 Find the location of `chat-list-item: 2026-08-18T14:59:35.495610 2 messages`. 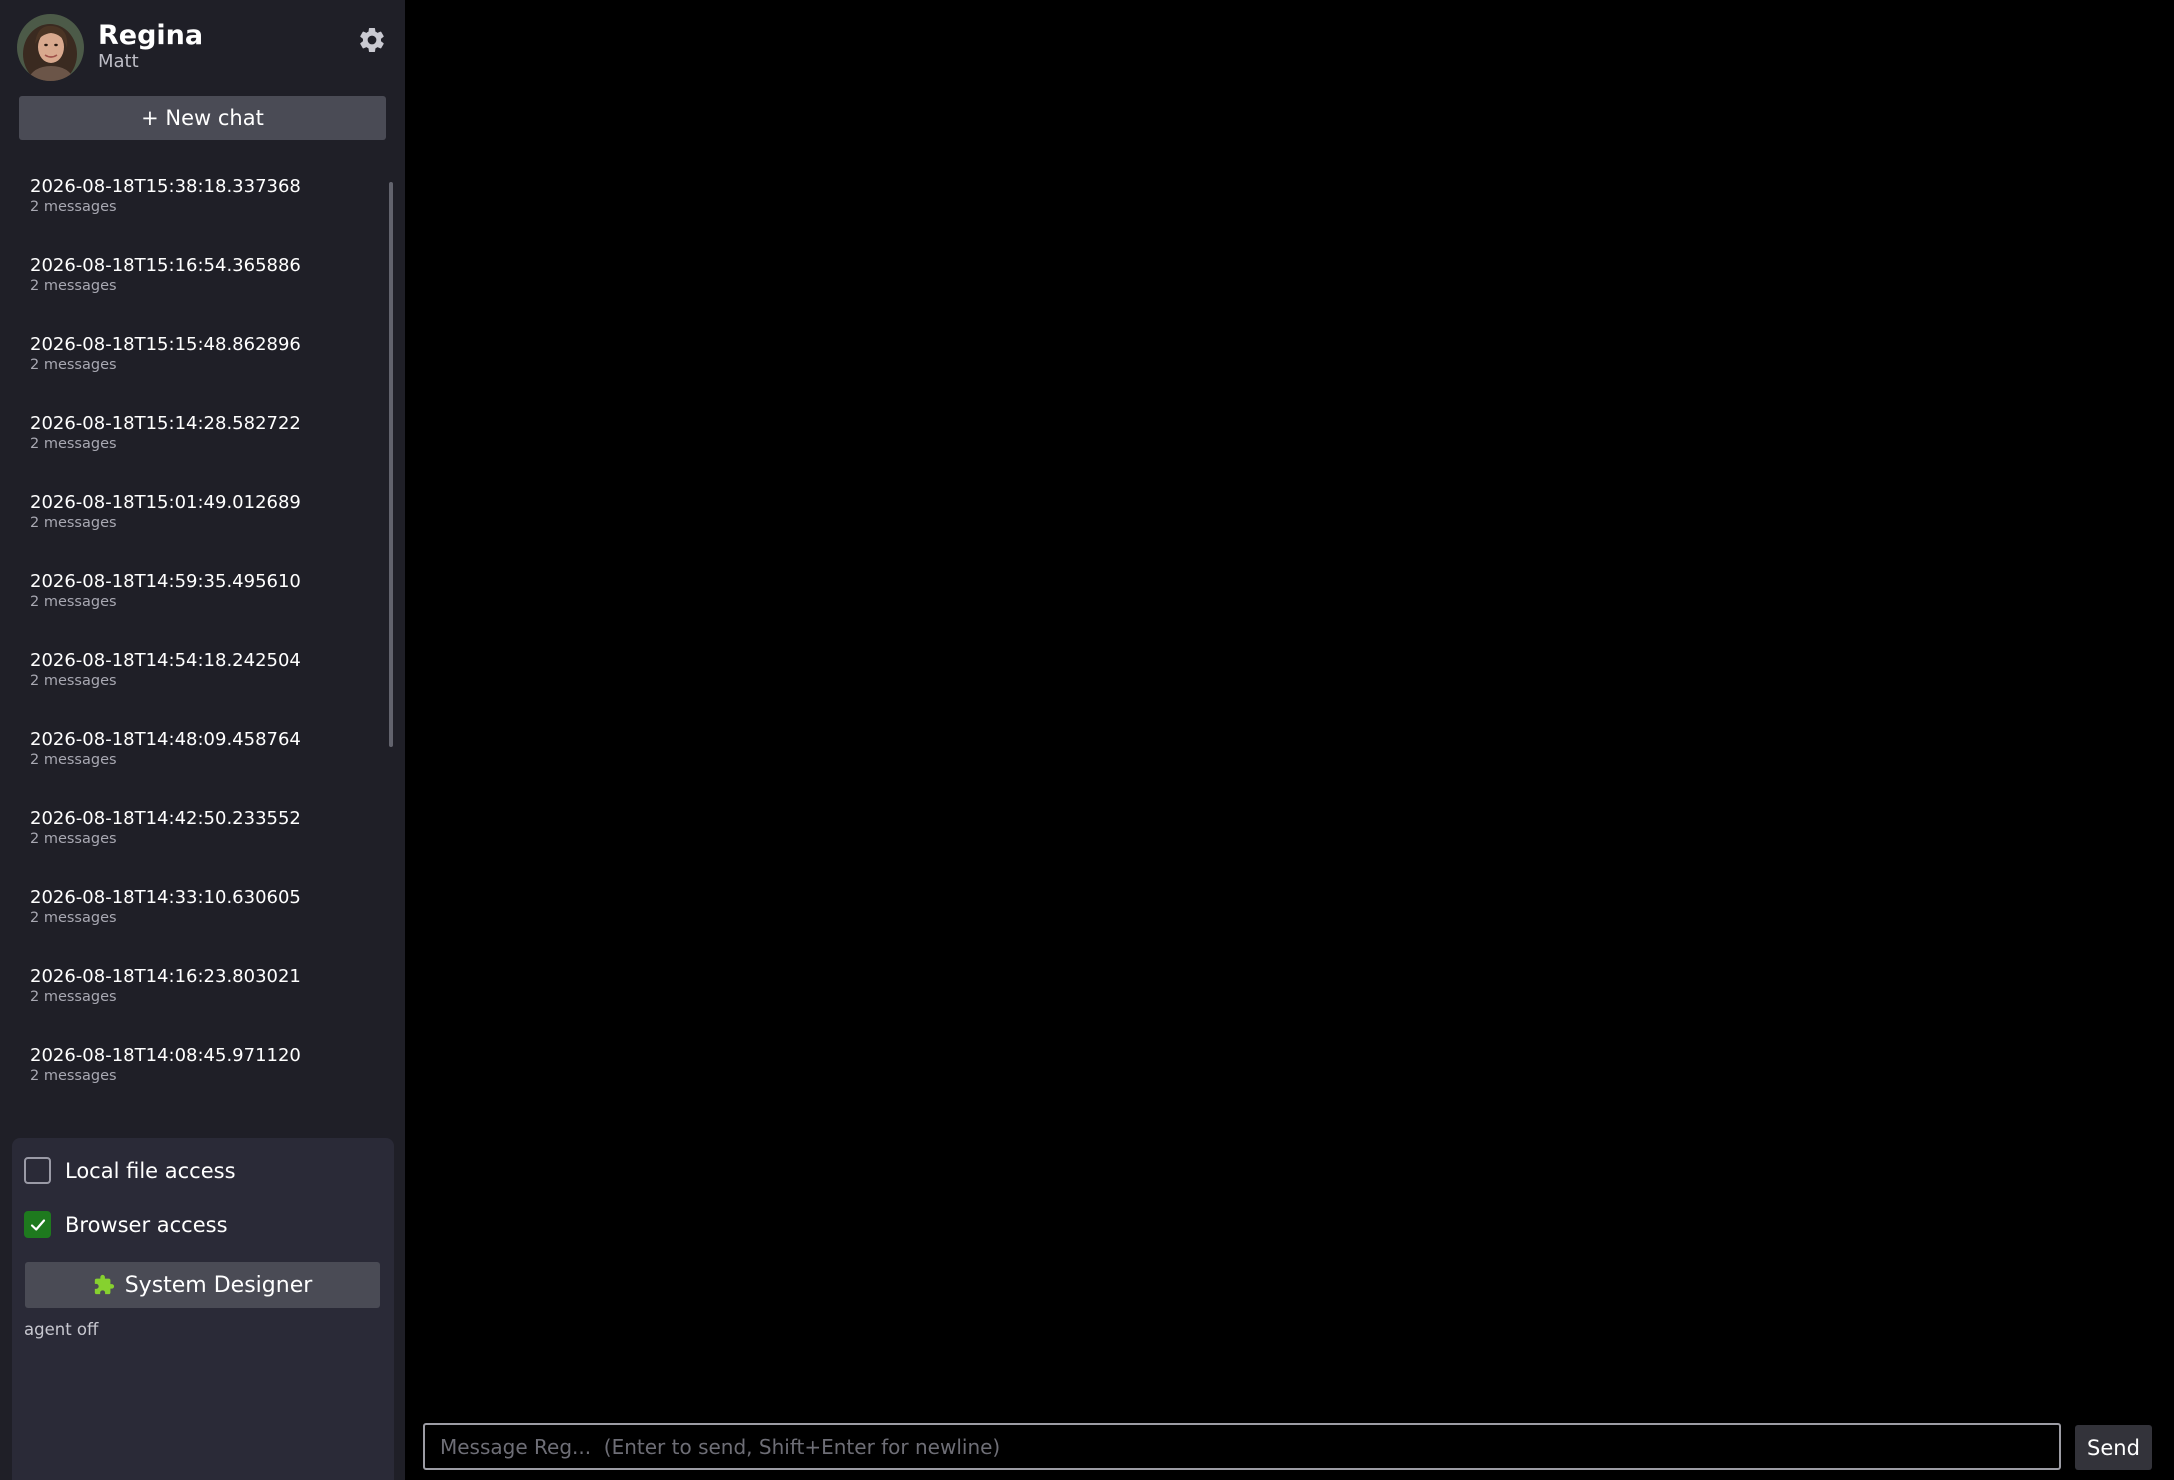

chat-list-item: 2026-08-18T14:59:35.495610 2 messages is located at coordinates (204, 602).